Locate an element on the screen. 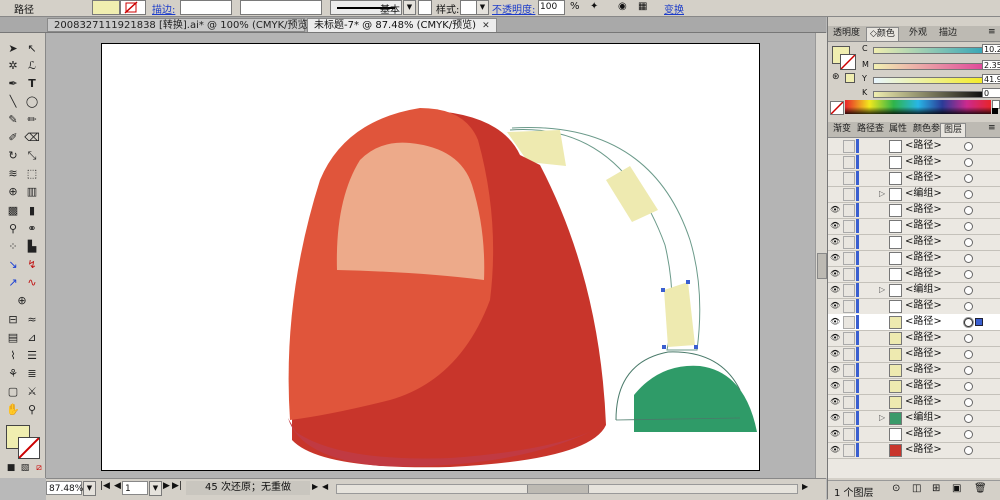 The image size is (1000, 500). vertical-scrollbar is located at coordinates (821, 255).